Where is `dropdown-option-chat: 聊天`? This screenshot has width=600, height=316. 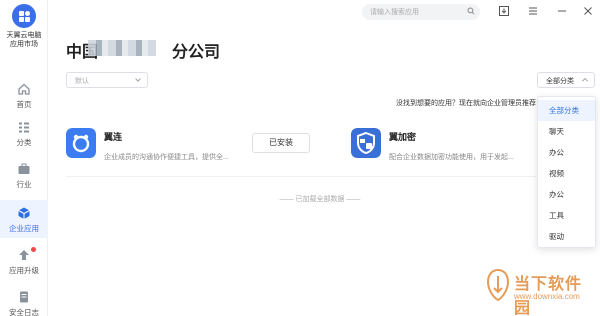 dropdown-option-chat: 聊天 is located at coordinates (566, 131).